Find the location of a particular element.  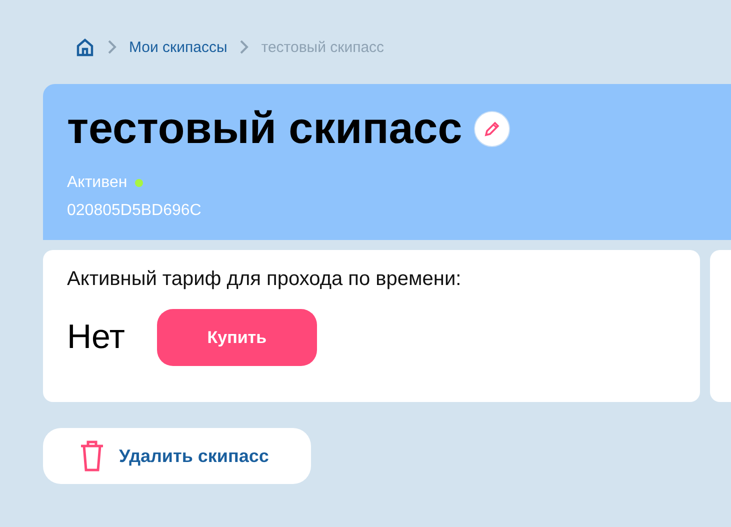

trash-icon is located at coordinates (92, 456).